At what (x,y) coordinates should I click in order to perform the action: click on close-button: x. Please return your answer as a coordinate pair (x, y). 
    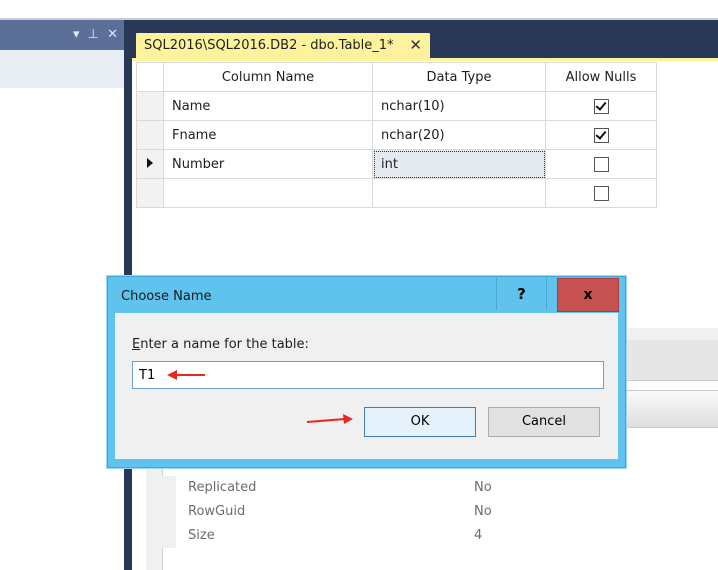
    Looking at the image, I should click on (588, 295).